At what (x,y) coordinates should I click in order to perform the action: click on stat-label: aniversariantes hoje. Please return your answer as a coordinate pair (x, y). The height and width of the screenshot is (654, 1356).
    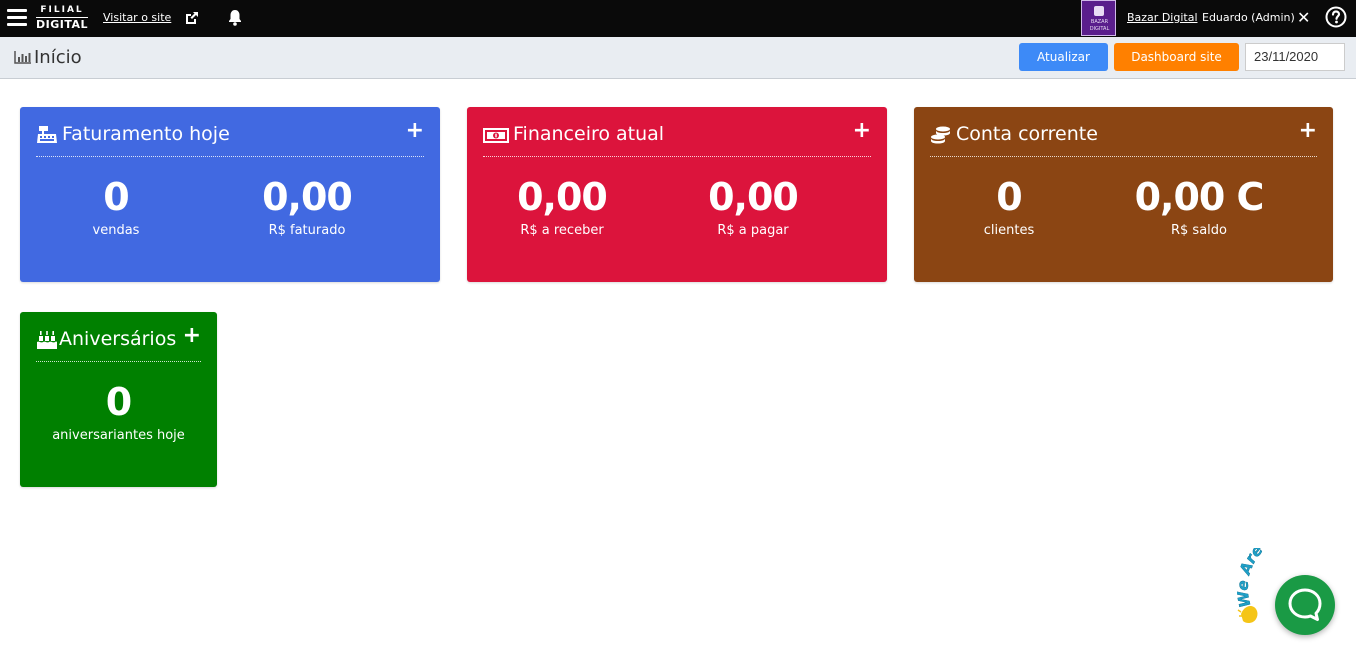
    Looking at the image, I should click on (118, 435).